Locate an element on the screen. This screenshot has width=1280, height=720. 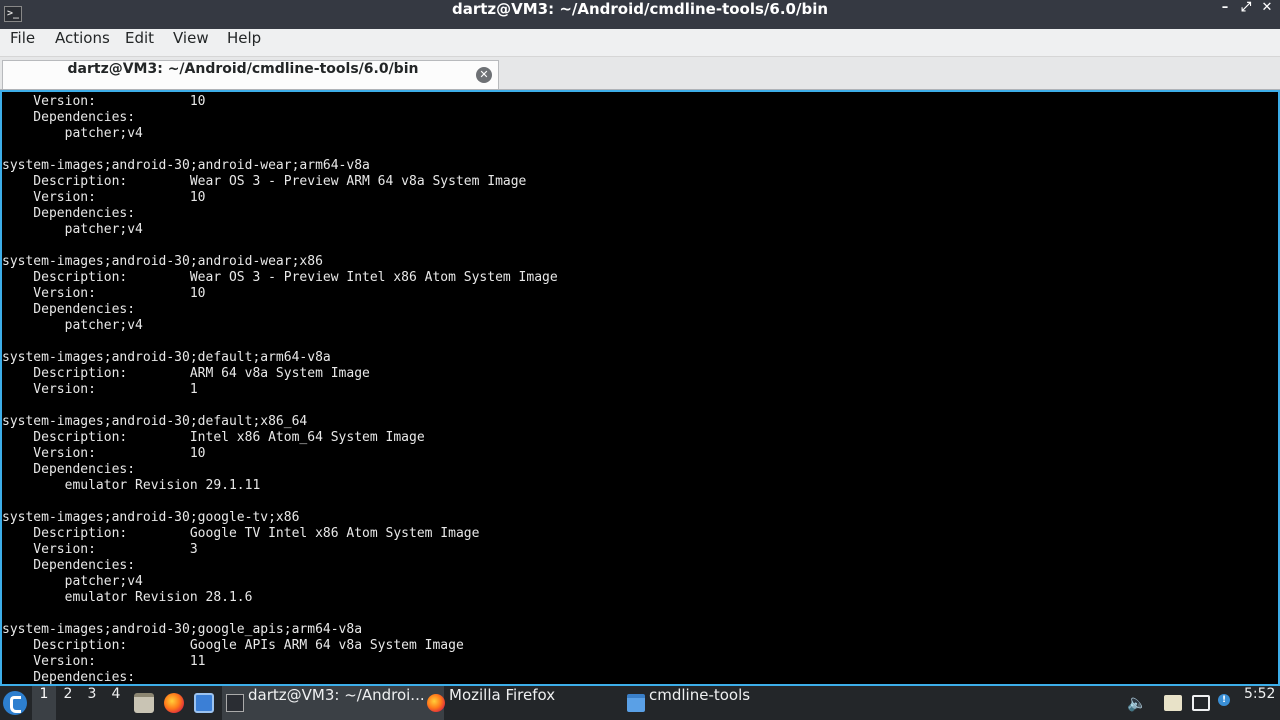
task-file-manager-label: cmdline-tools is located at coordinates (700, 695).